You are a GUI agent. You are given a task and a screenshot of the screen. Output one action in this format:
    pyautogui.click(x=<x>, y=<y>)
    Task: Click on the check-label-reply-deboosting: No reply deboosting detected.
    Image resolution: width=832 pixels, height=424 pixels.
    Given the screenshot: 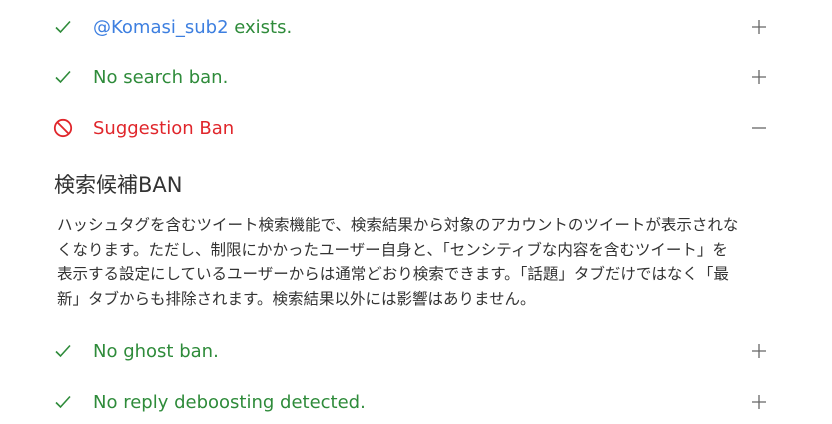 What is the action you would take?
    pyautogui.click(x=229, y=402)
    